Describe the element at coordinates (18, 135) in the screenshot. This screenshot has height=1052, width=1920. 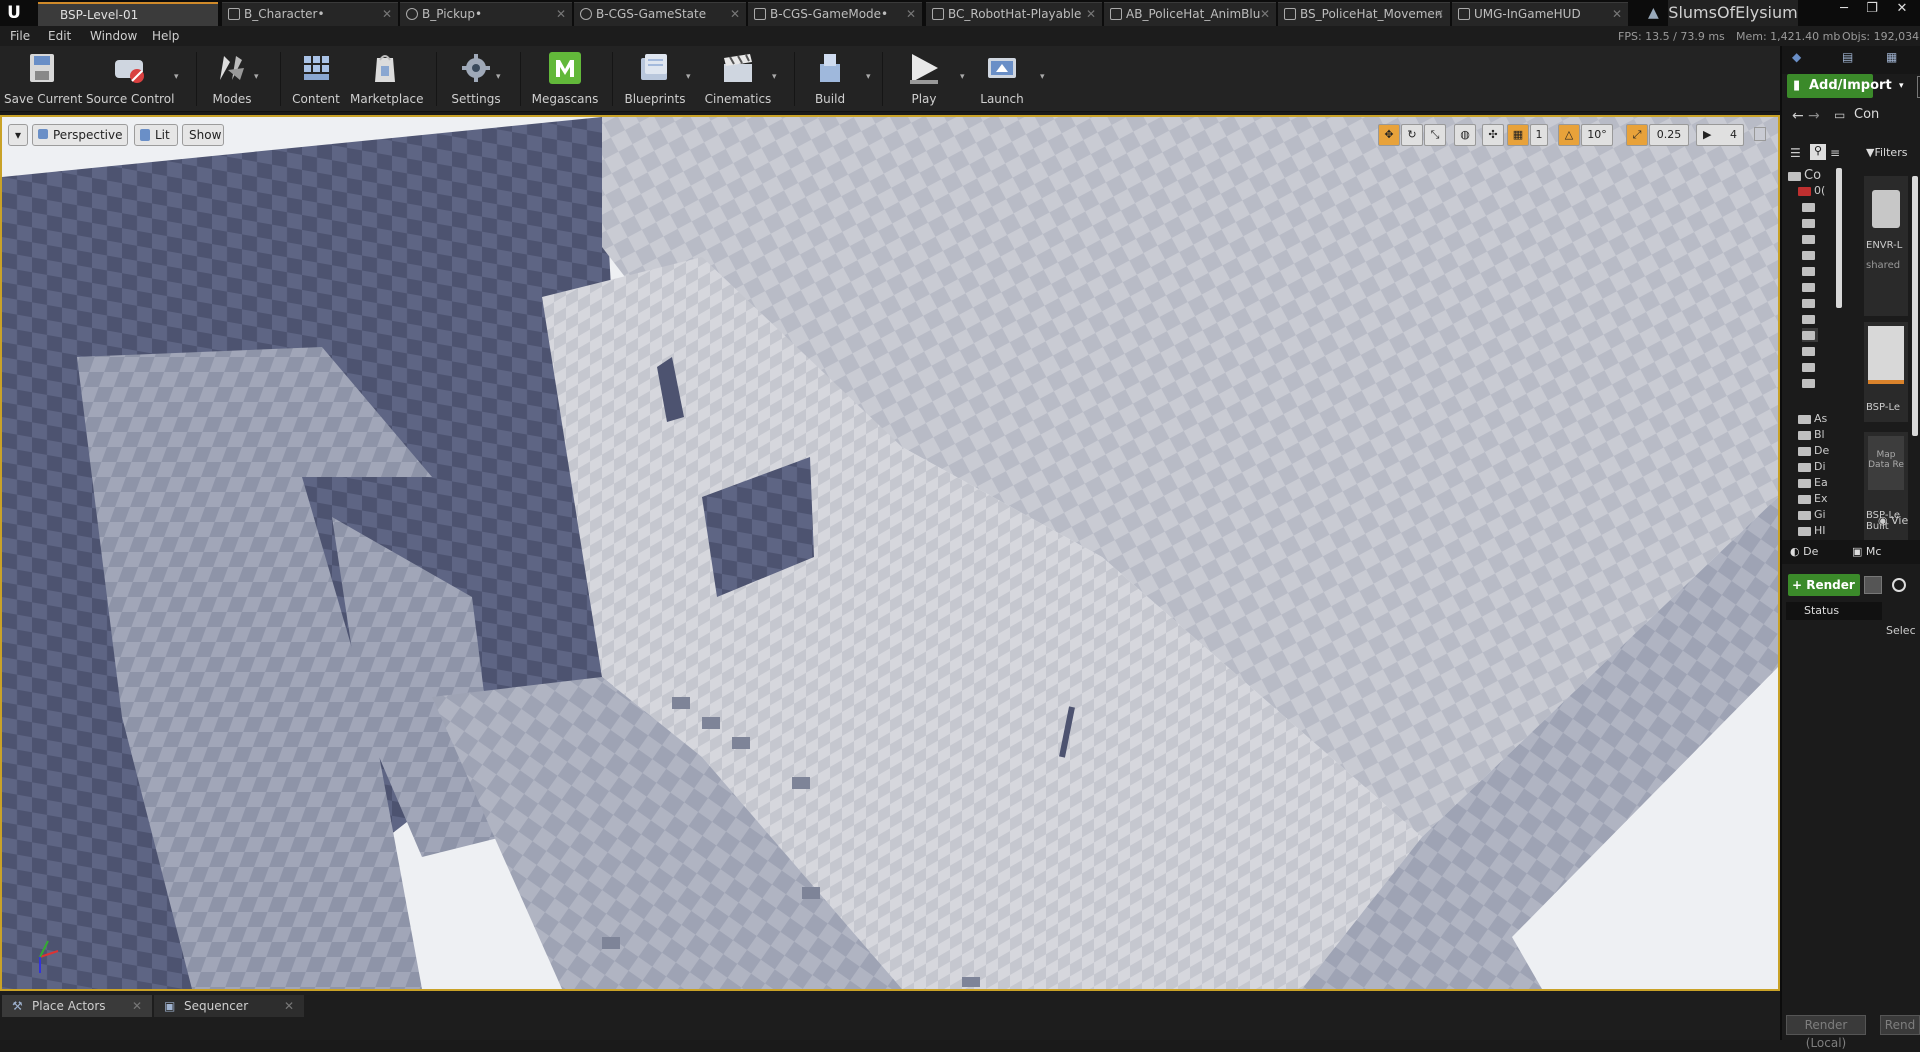
I see `viewport-options-button: ▾` at that location.